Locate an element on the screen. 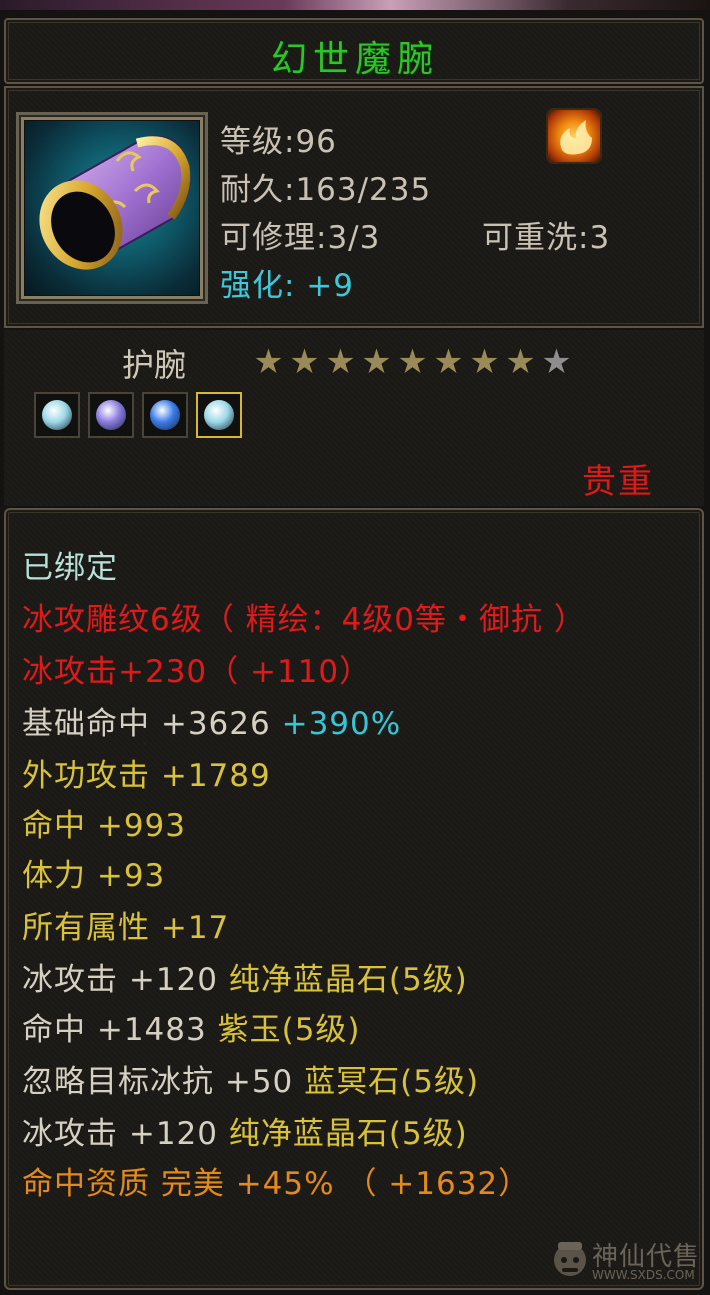  bound-status: 已绑定 is located at coordinates (70, 568).